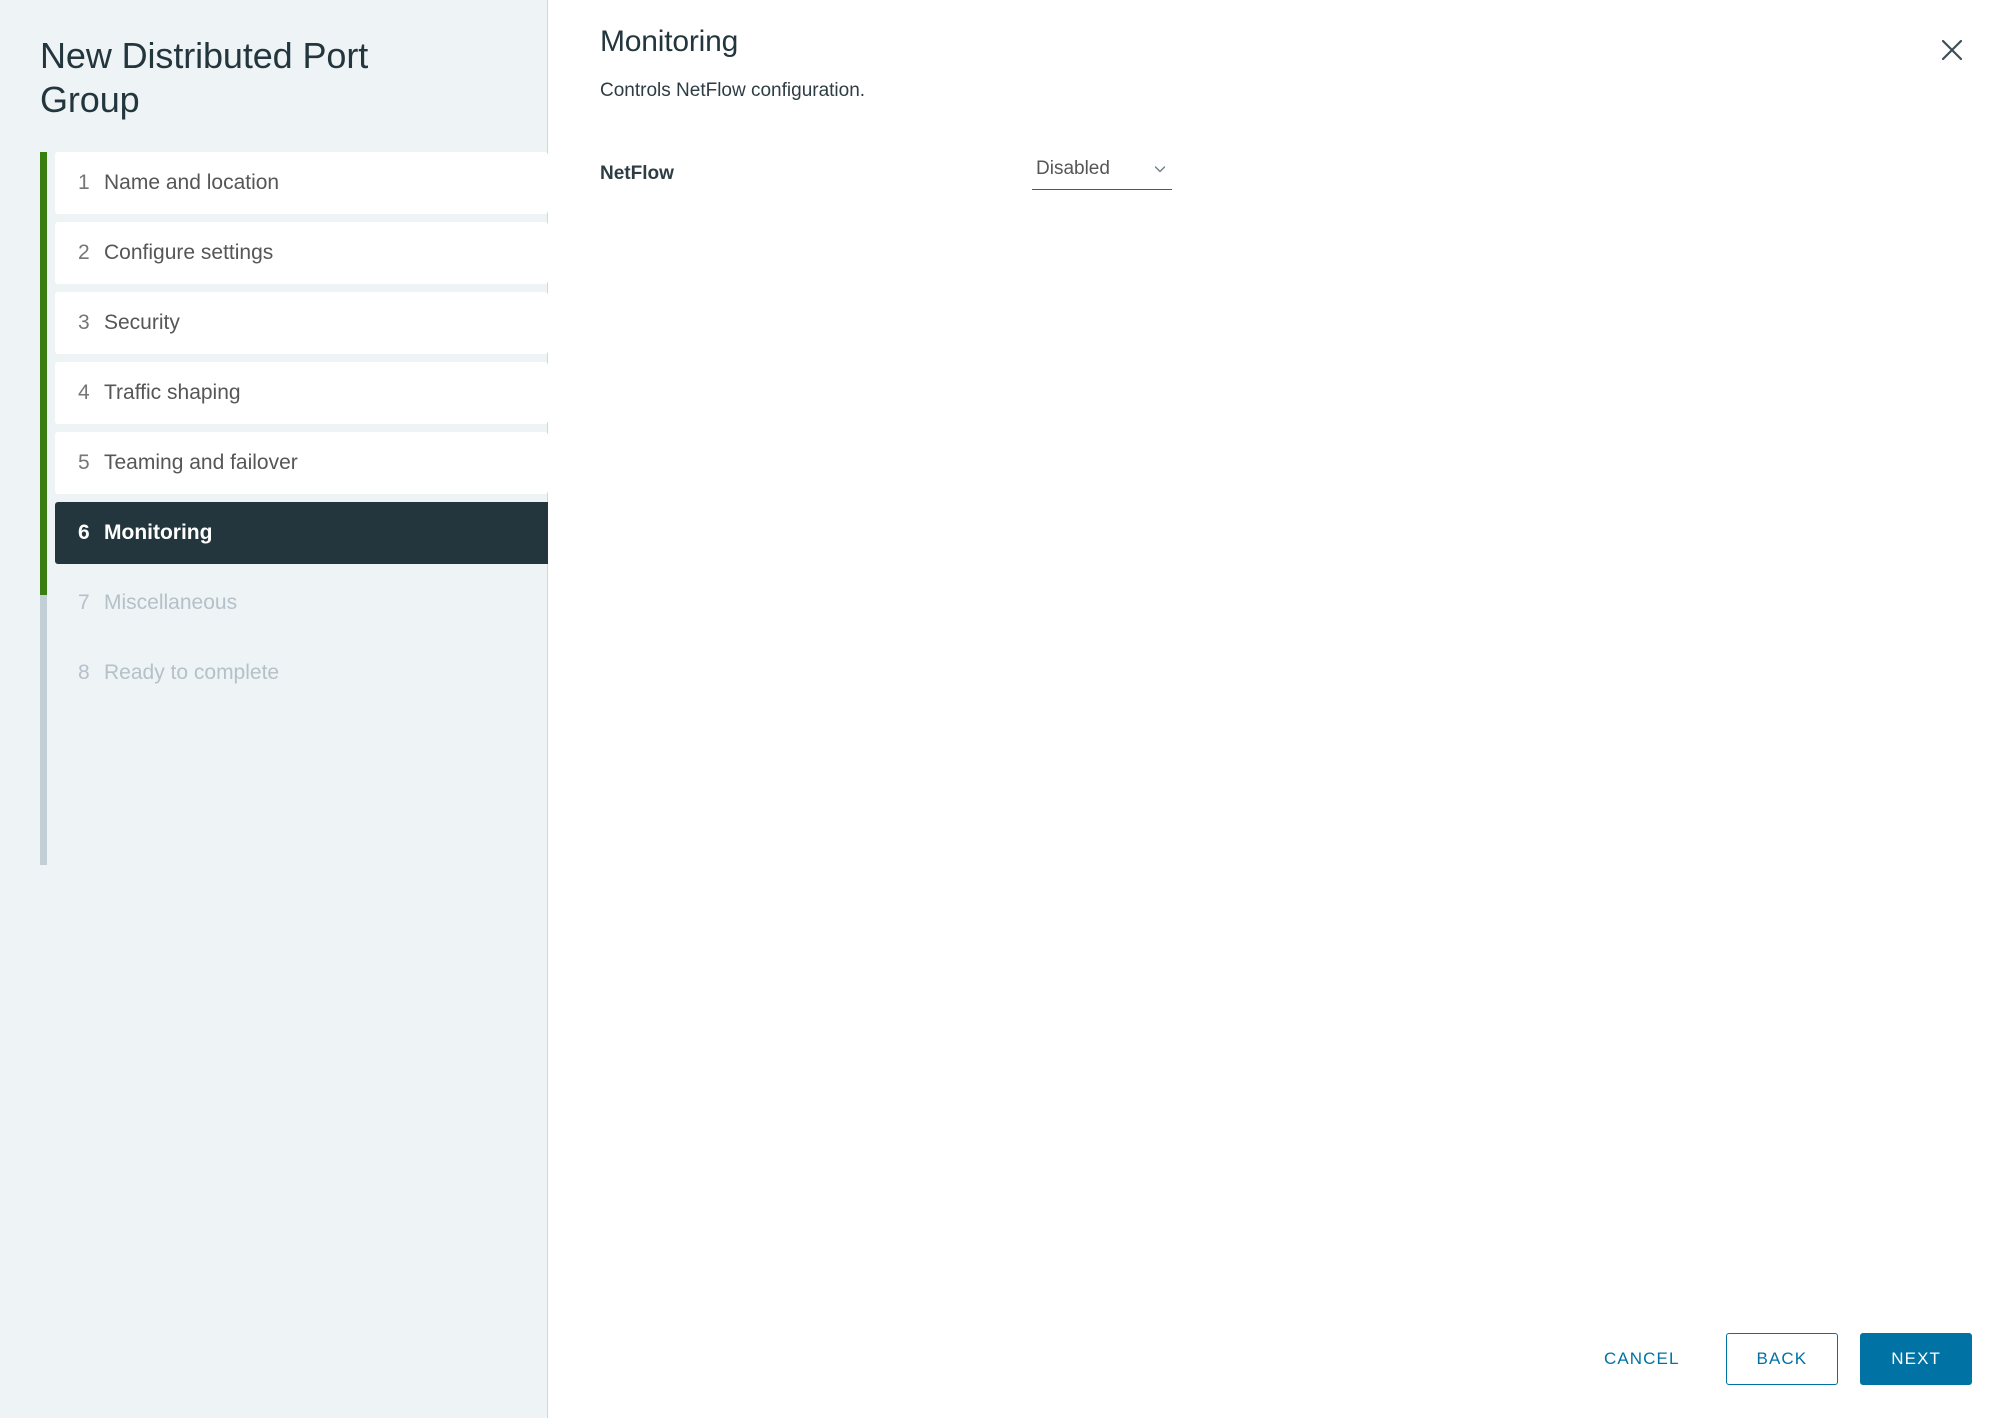 This screenshot has height=1418, width=2004. I want to click on sidebar-step-configure-settings: 2 Configure settings, so click(301, 252).